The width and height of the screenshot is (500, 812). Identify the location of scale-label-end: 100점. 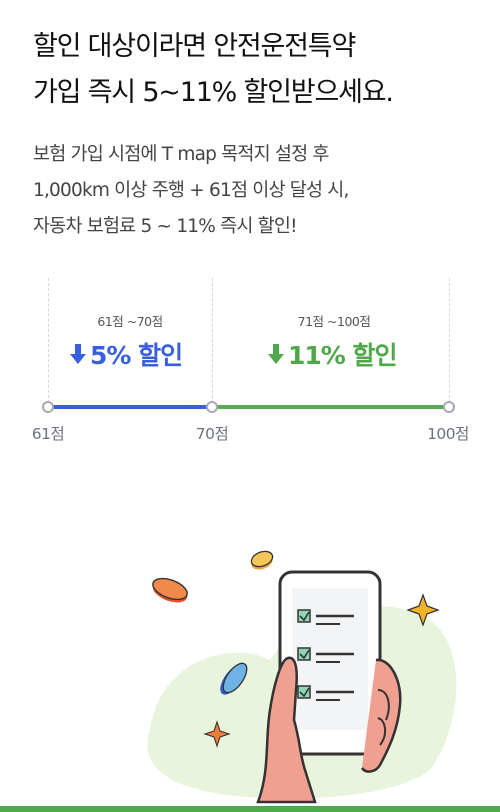
(448, 434).